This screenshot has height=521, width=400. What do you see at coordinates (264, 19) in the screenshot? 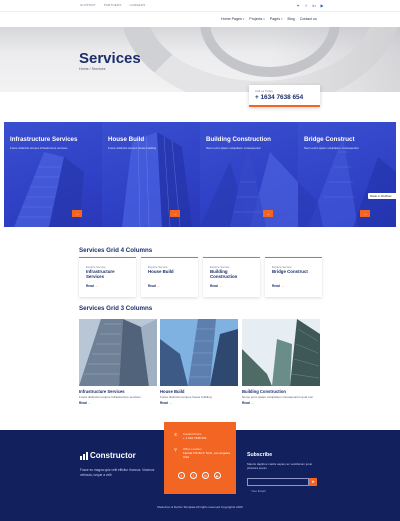
I see `chevron-down-icon: ▾` at bounding box center [264, 19].